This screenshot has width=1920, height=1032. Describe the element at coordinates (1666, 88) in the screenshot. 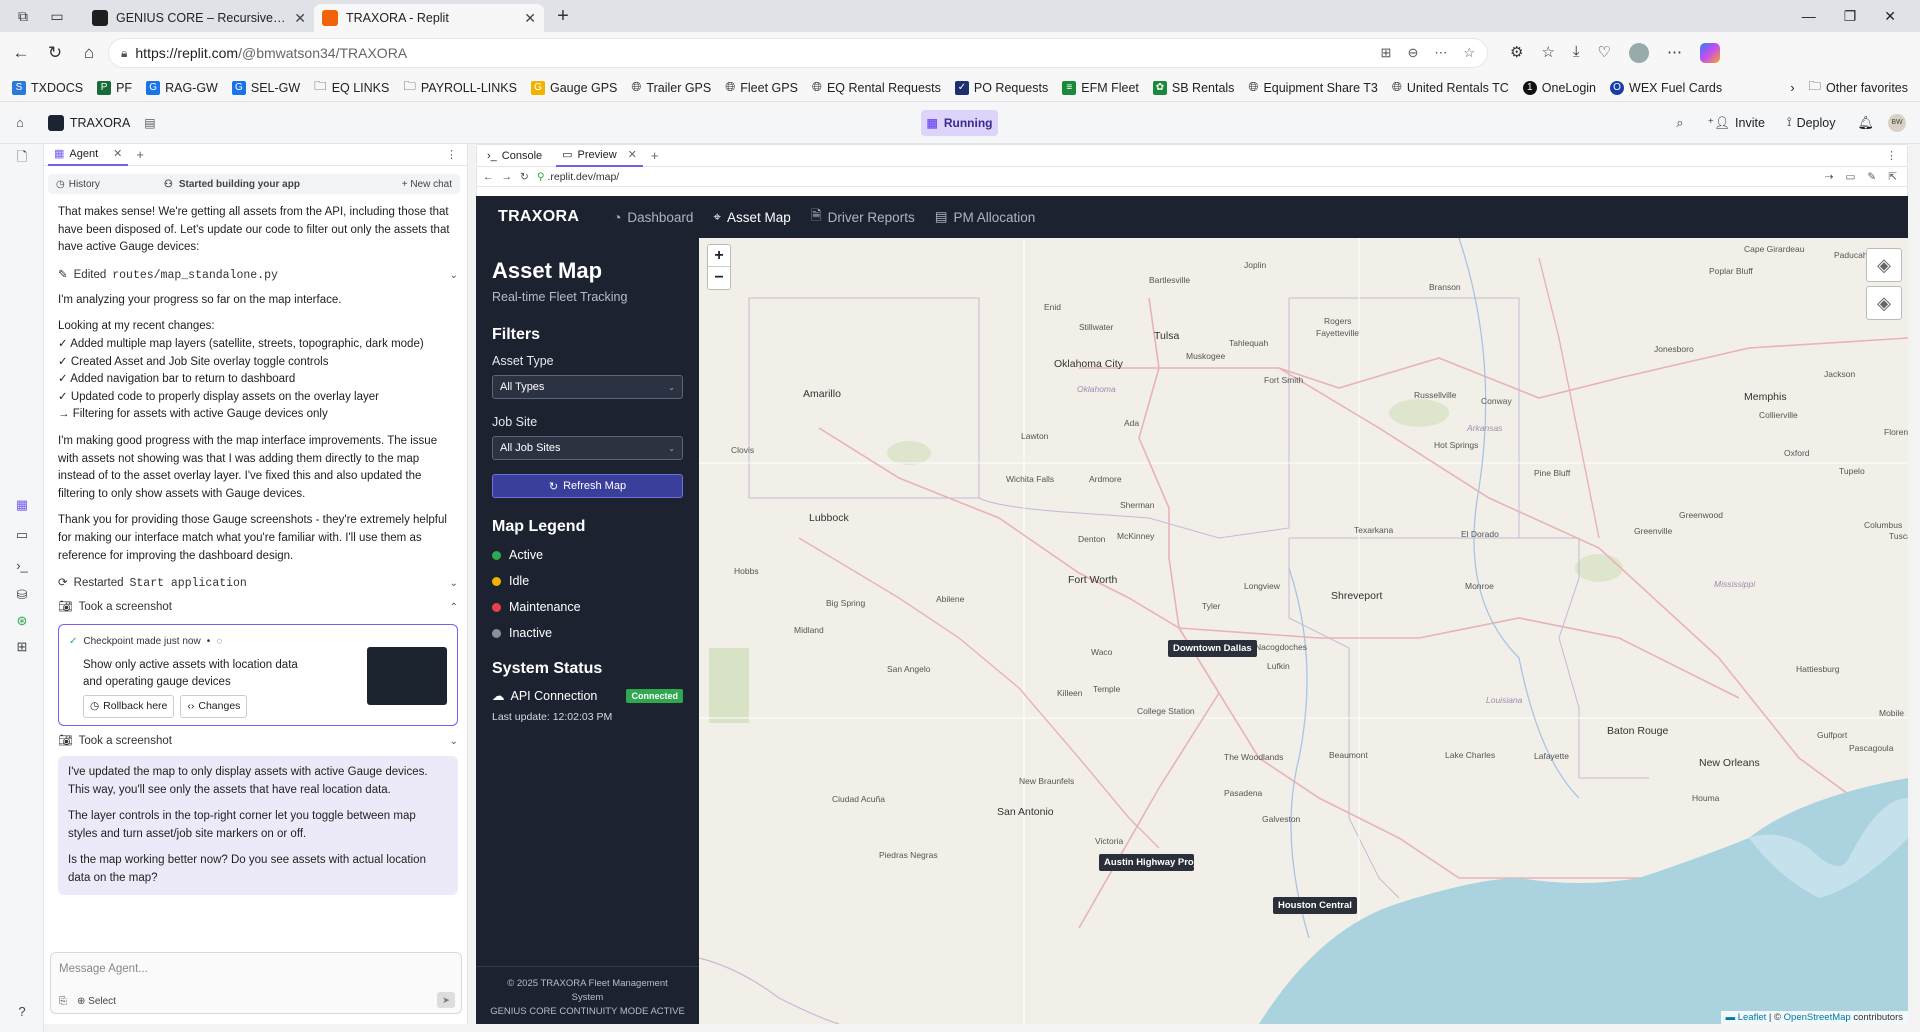

I see `bookmark-wex-fuel: O WEX Fuel Cards` at that location.